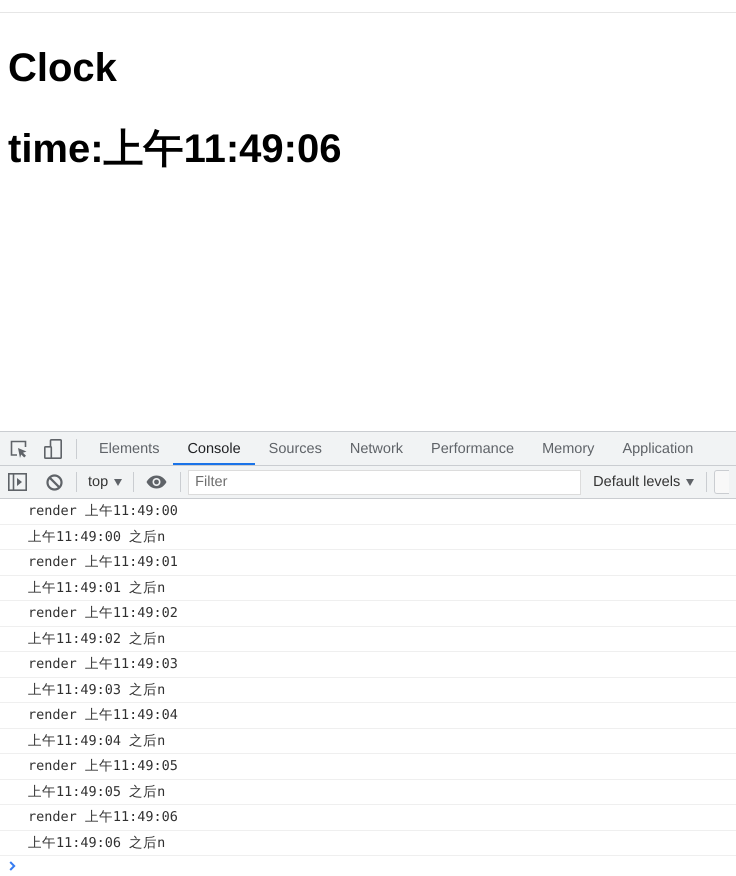  I want to click on console-message: render 上午11:49:06, so click(368, 817).